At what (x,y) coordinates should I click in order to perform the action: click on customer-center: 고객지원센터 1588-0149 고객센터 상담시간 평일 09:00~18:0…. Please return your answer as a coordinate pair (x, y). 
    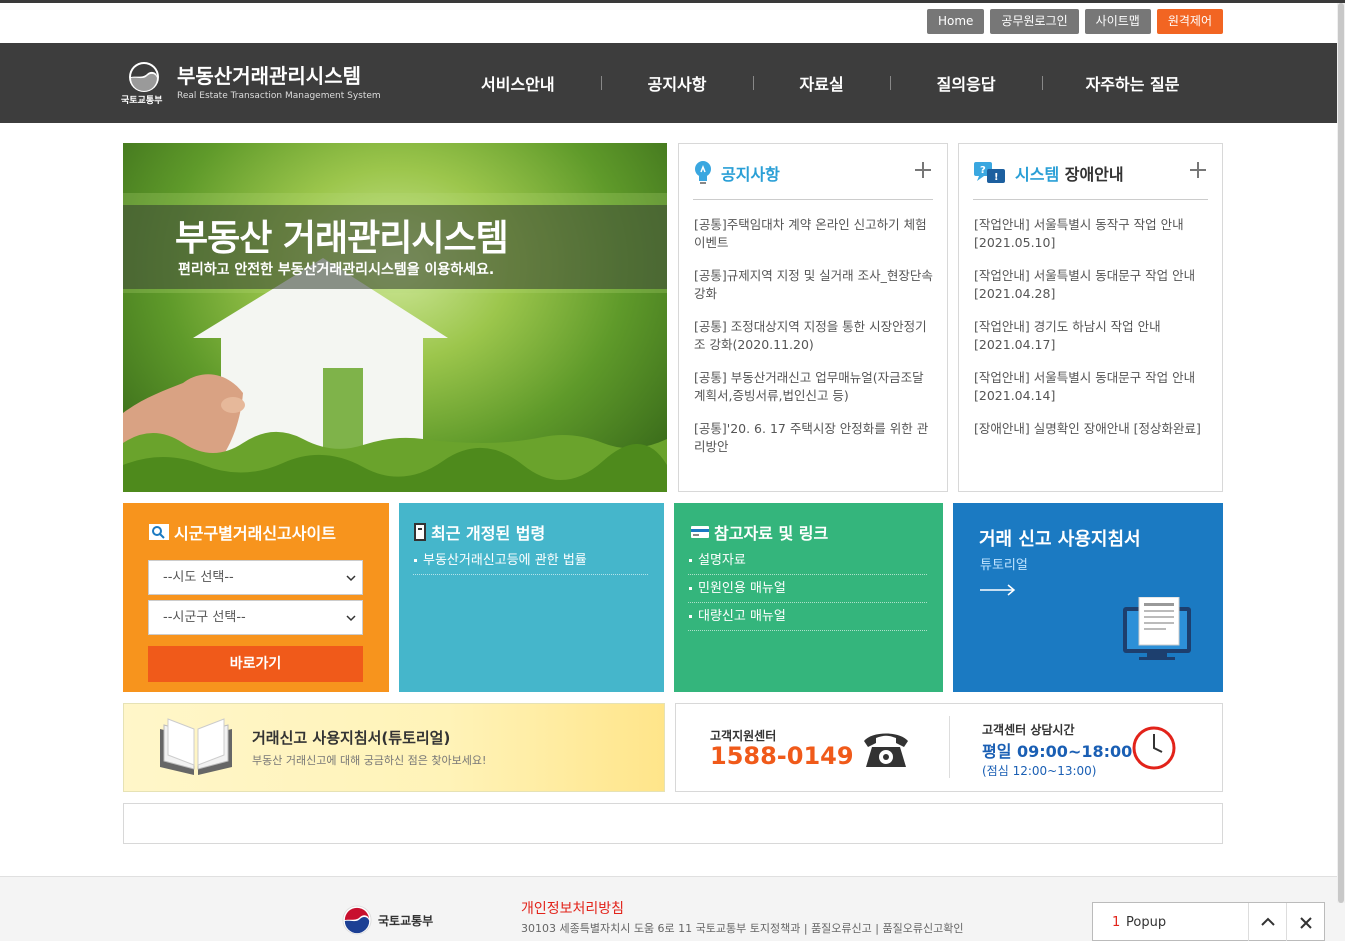
    Looking at the image, I should click on (949, 747).